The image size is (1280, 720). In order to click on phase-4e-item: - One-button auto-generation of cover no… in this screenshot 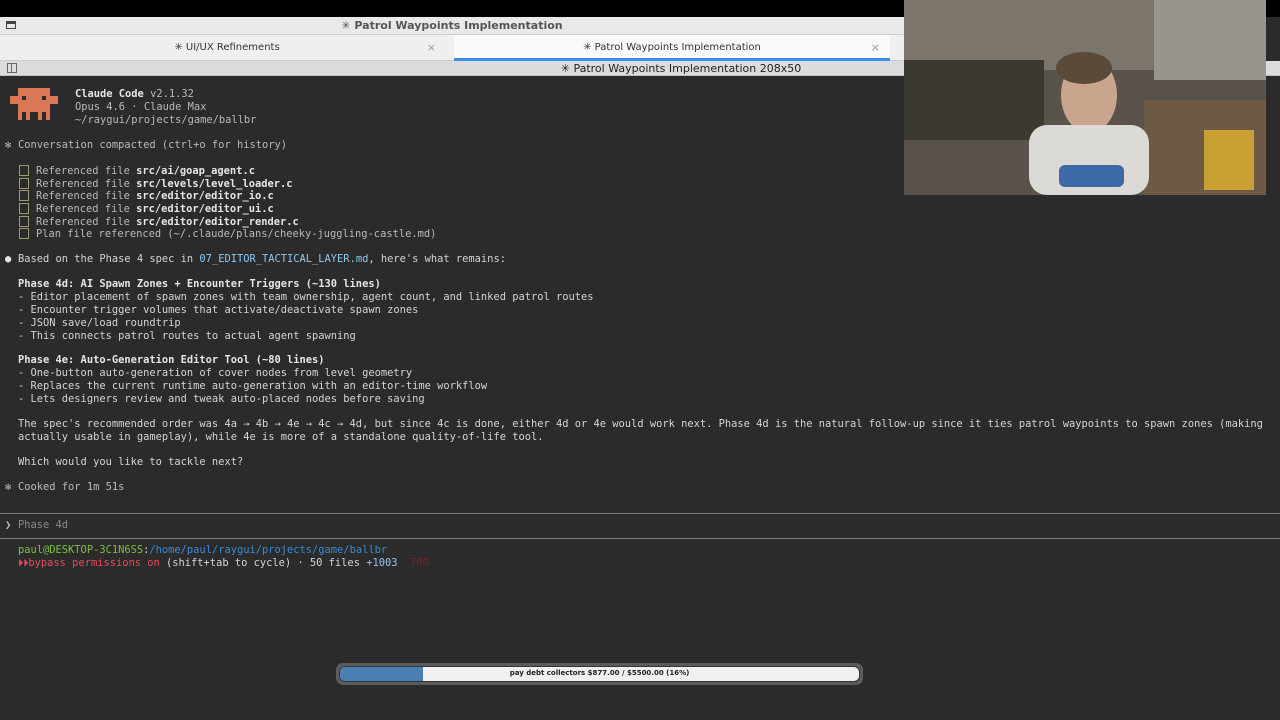, I will do `click(215, 373)`.